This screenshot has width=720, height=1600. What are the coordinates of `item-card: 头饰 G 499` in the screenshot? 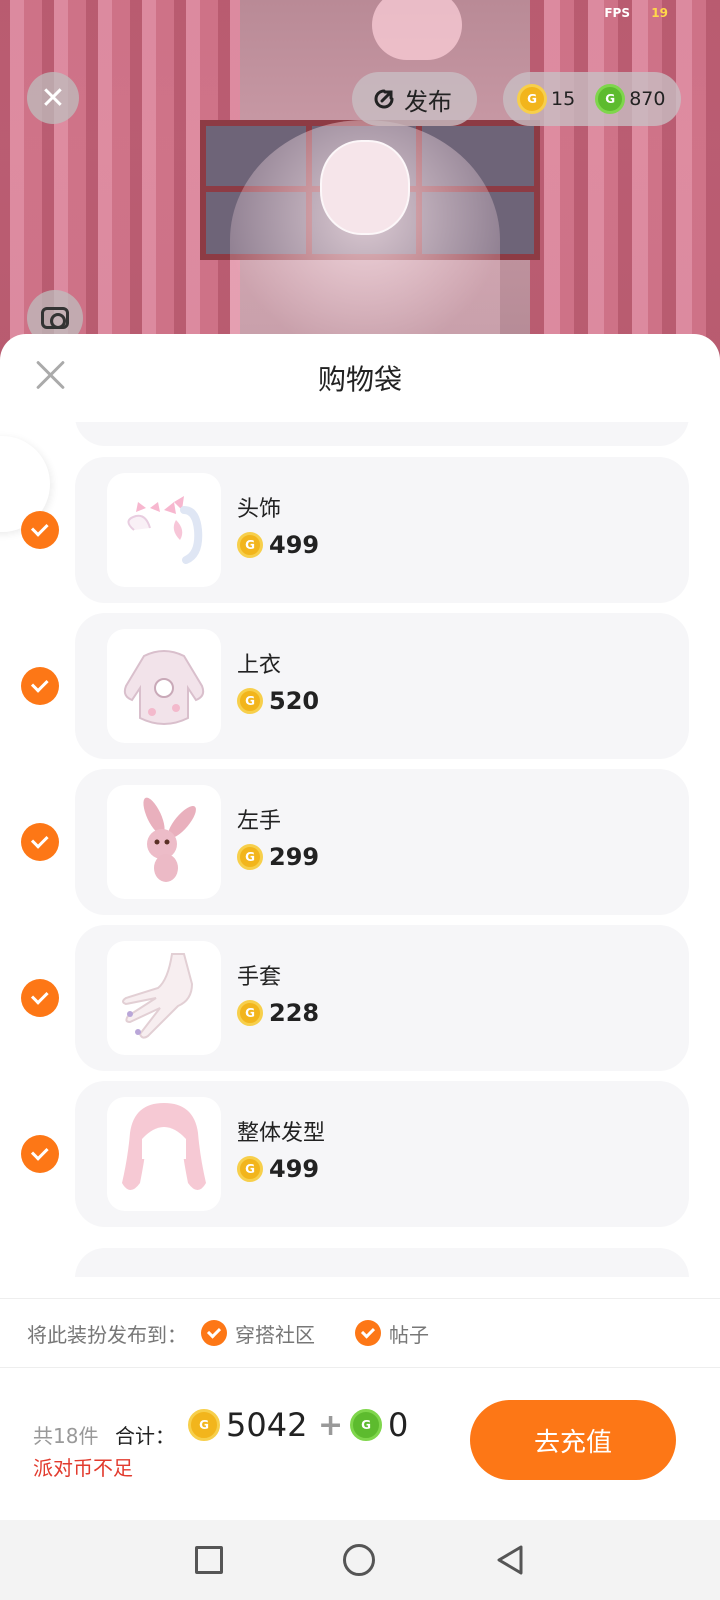 It's located at (382, 530).